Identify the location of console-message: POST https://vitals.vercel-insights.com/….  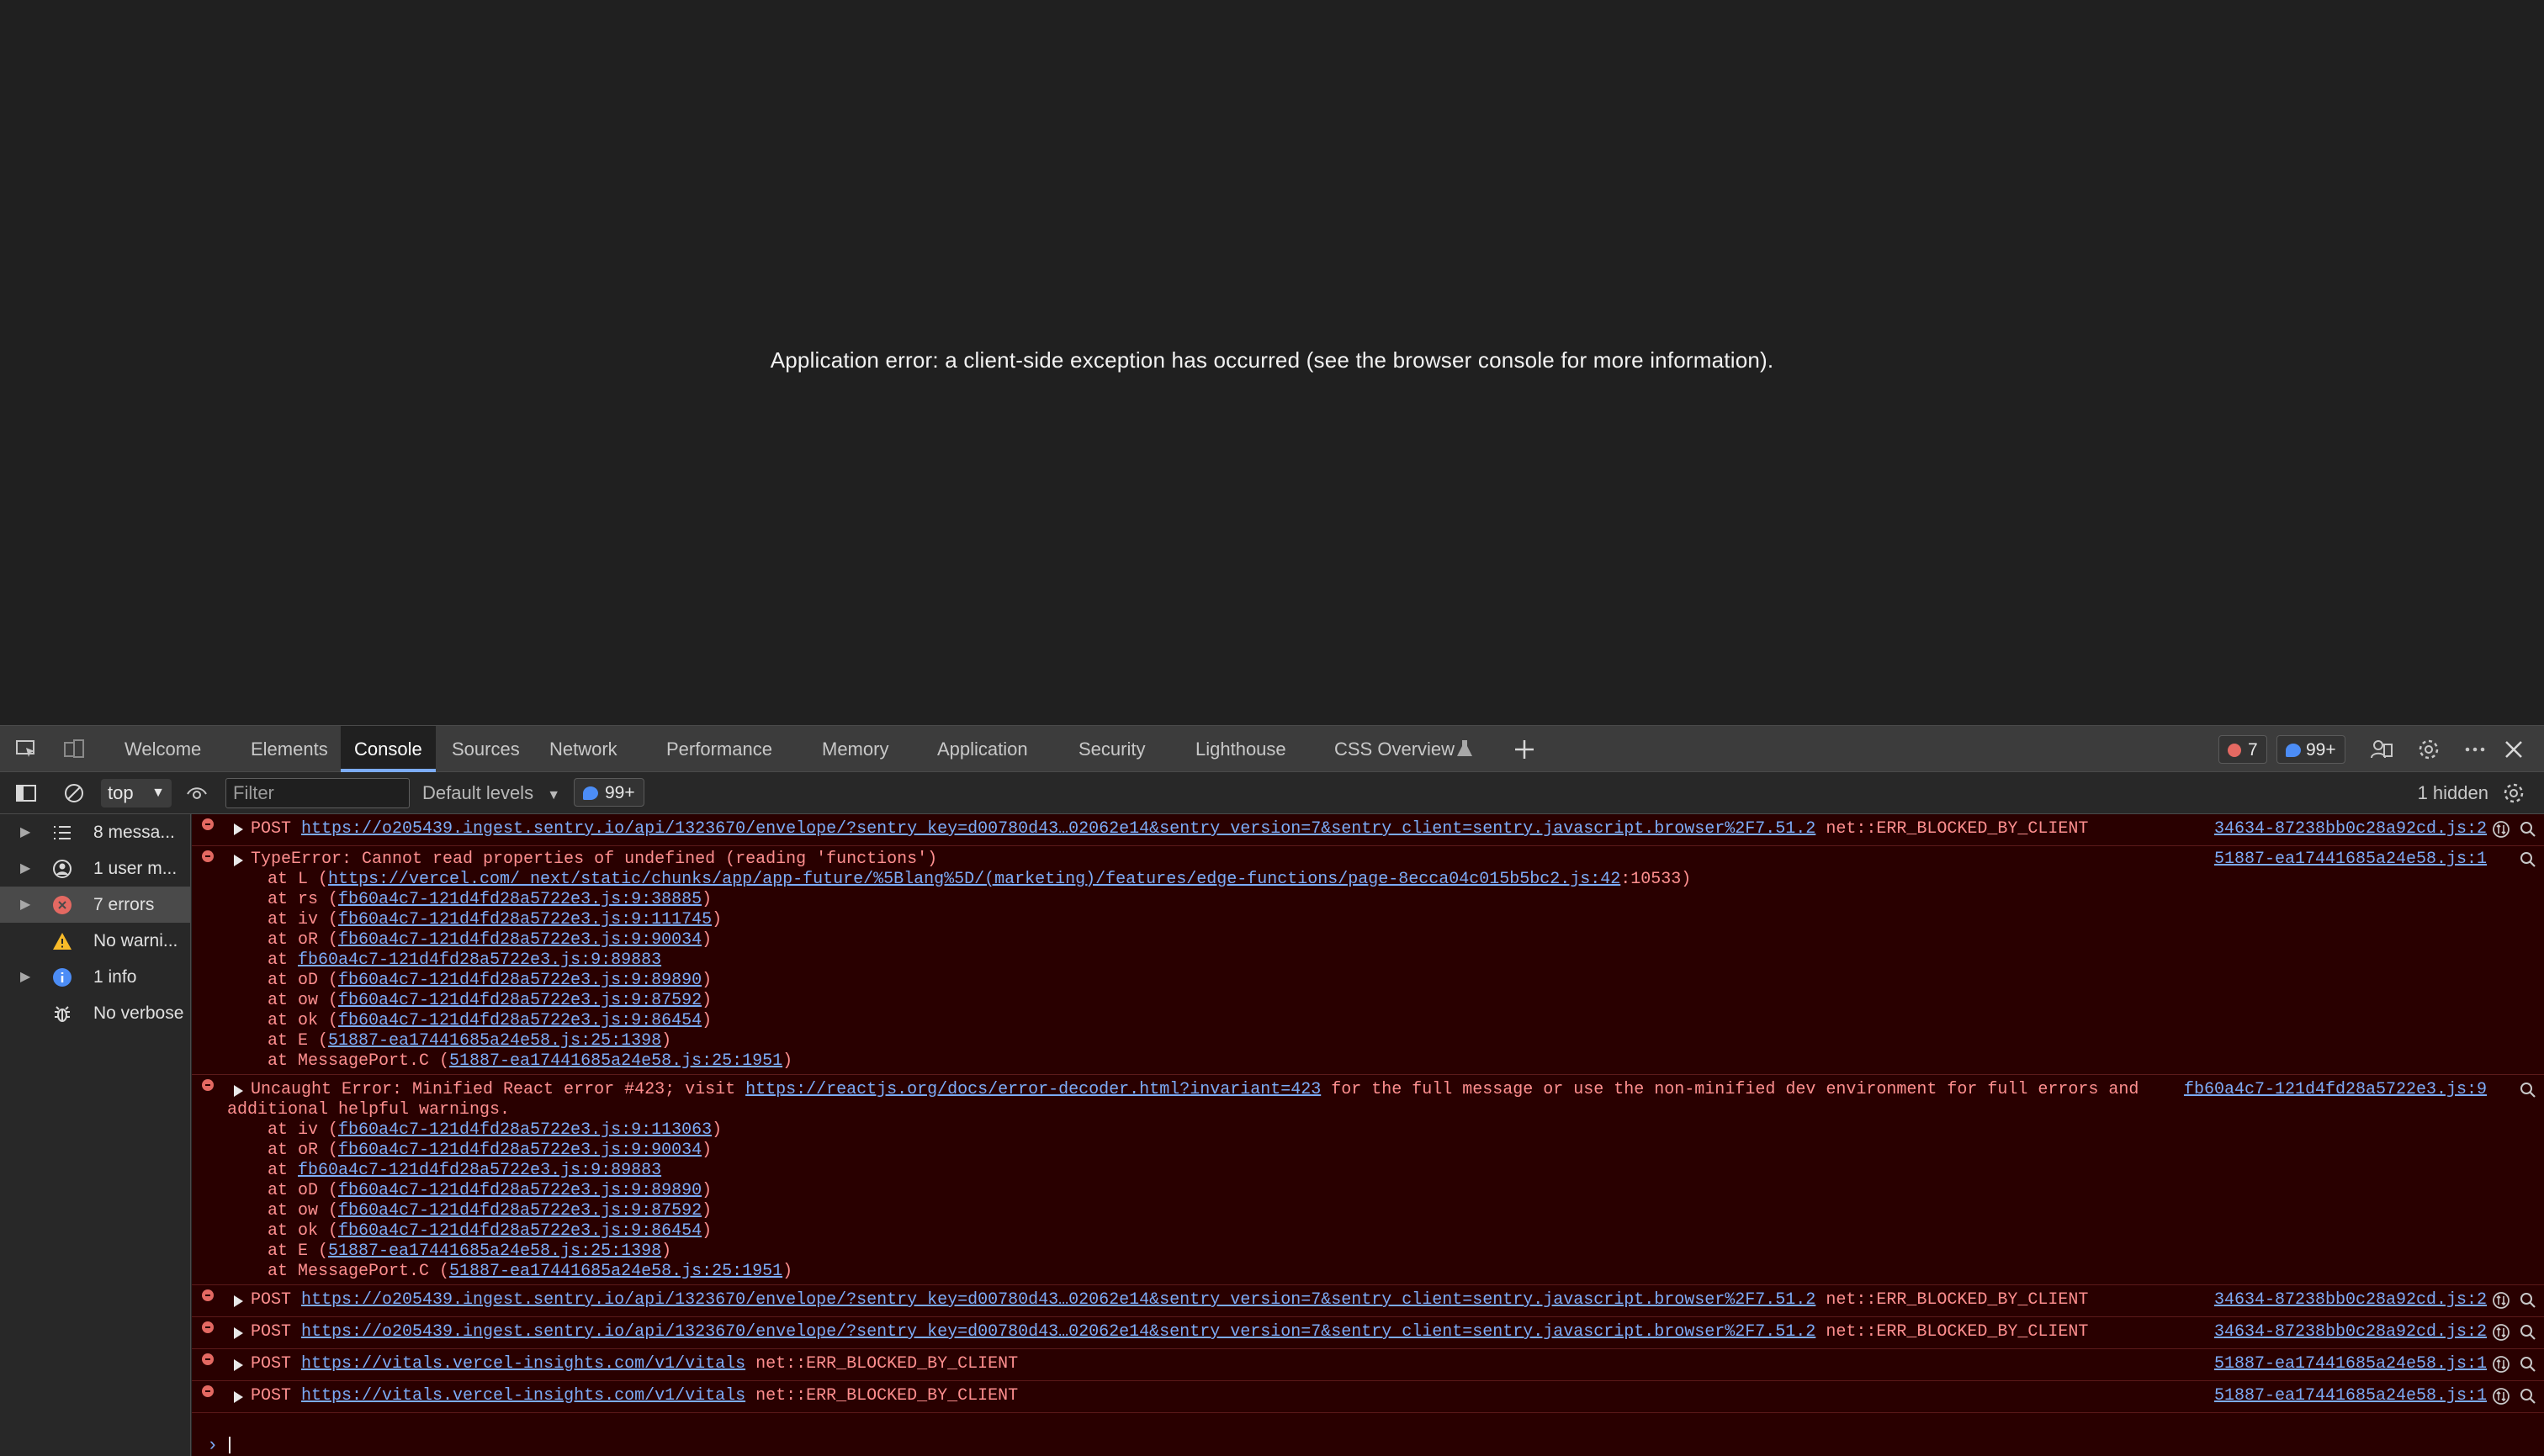
(1368, 1365).